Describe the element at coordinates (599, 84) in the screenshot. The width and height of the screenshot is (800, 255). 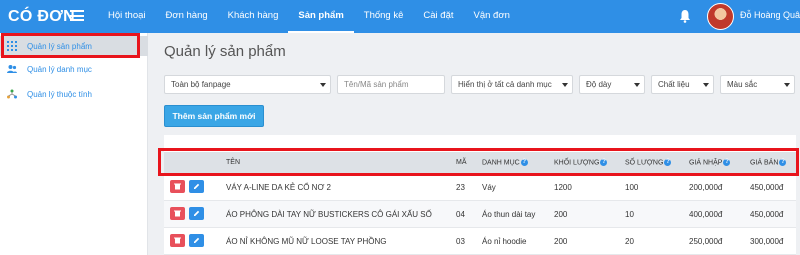
I see `thickness-select-value: Độ dày` at that location.